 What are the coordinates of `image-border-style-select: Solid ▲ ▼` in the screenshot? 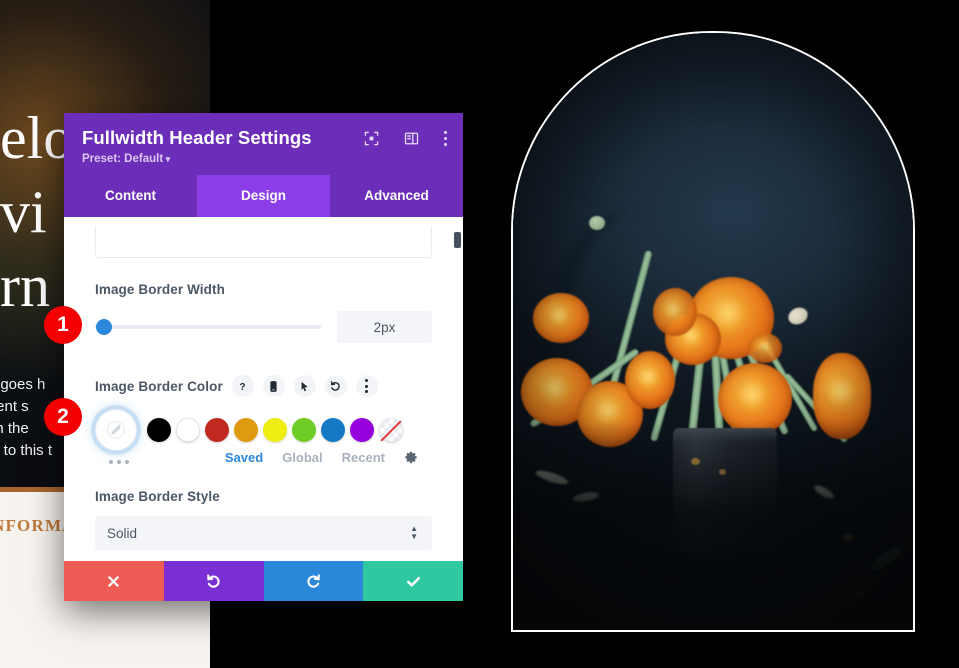 It's located at (263, 533).